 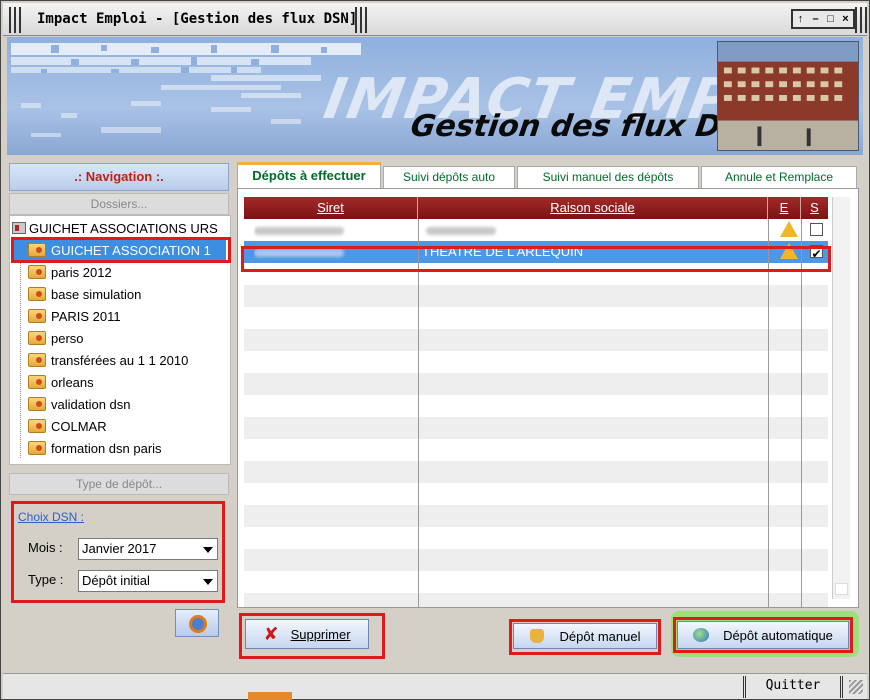 What do you see at coordinates (779, 177) in the screenshot?
I see `tab-annule-remplace: Annule et Remplace` at bounding box center [779, 177].